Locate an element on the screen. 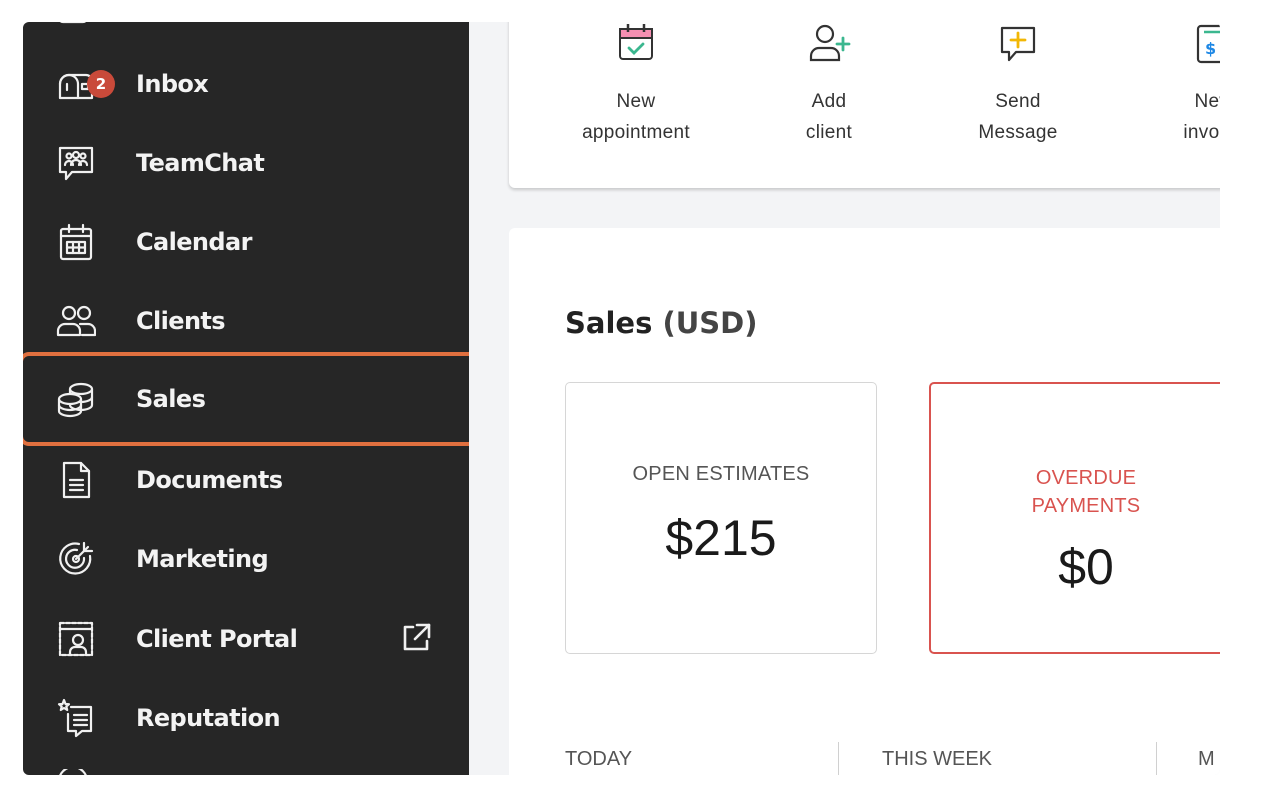 Image resolution: width=1268 pixels, height=794 pixels. sidebar-item-label: Calendar is located at coordinates (194, 241).